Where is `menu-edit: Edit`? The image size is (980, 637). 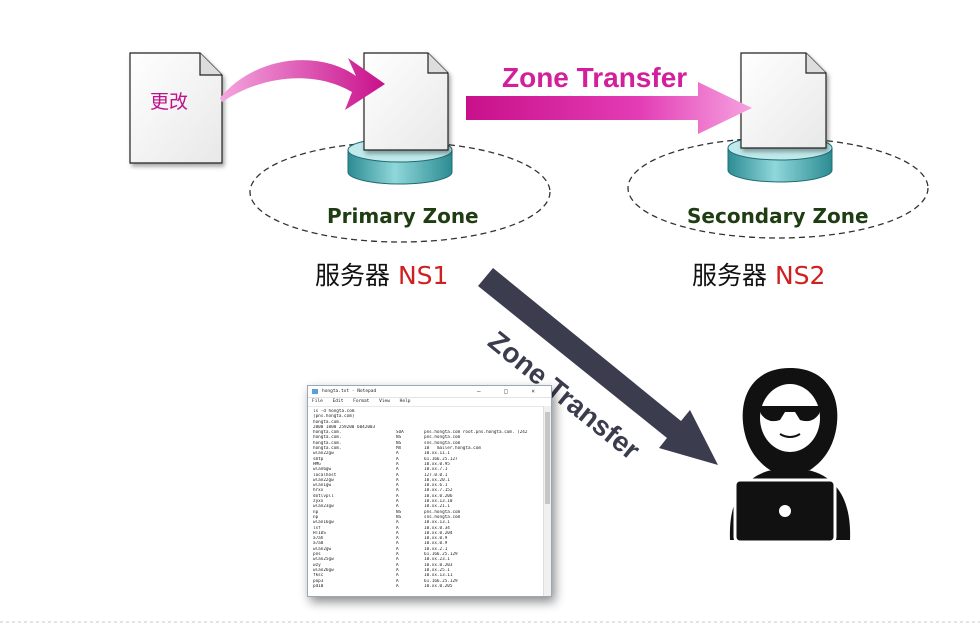 menu-edit: Edit is located at coordinates (338, 401).